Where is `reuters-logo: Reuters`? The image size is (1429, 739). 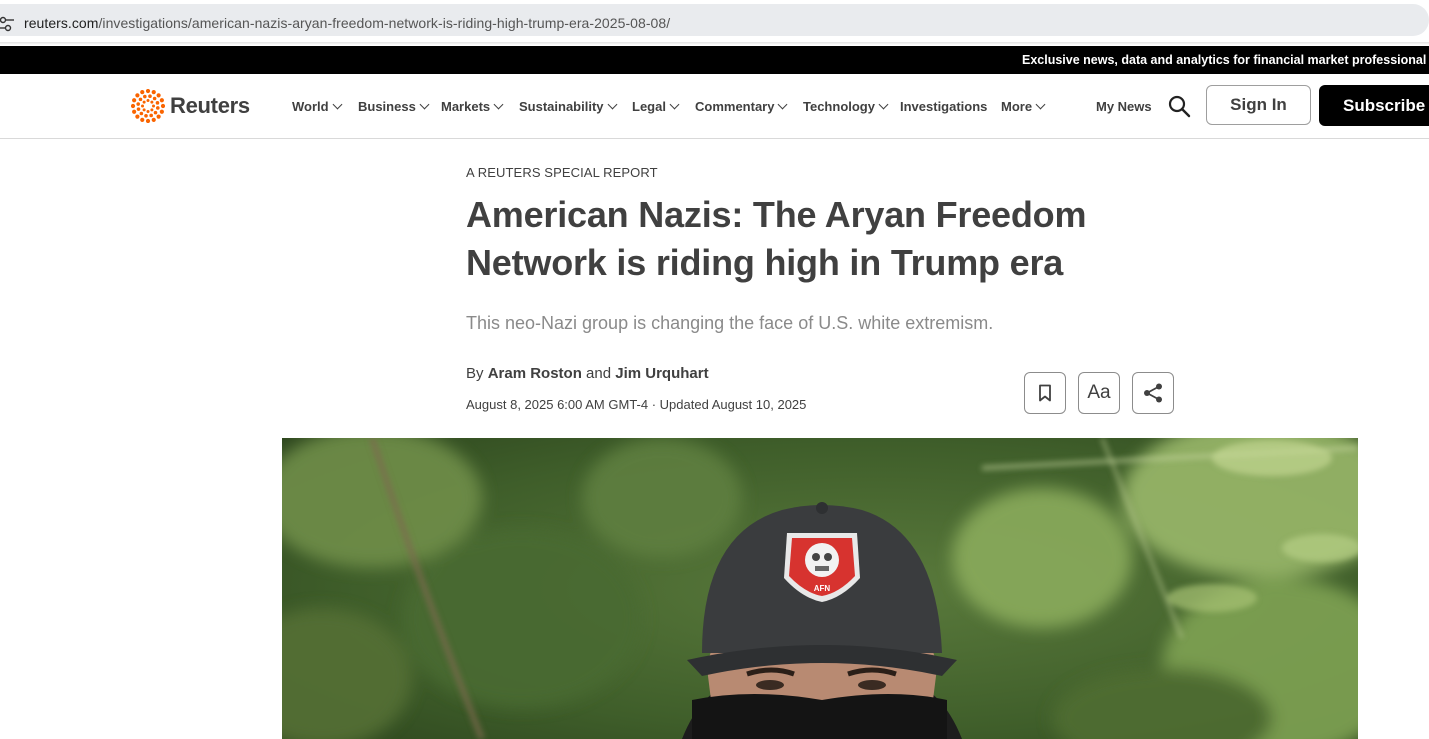
reuters-logo: Reuters is located at coordinates (190, 106).